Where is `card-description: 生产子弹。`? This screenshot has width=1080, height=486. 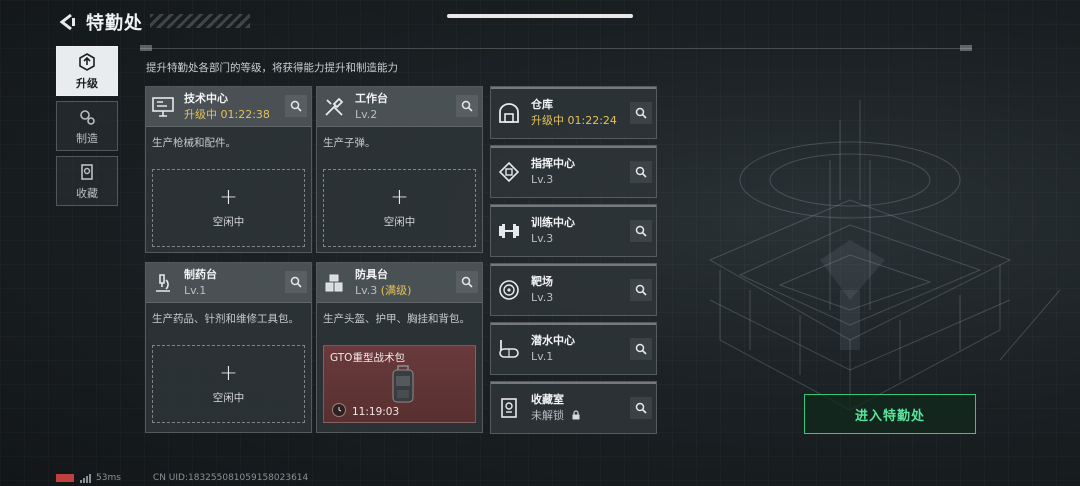
card-description: 生产子弹。 is located at coordinates (349, 143).